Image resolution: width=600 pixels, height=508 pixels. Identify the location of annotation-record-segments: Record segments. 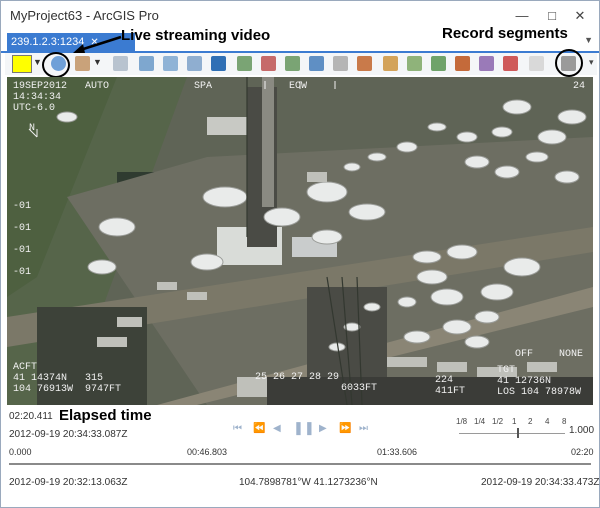
(505, 33).